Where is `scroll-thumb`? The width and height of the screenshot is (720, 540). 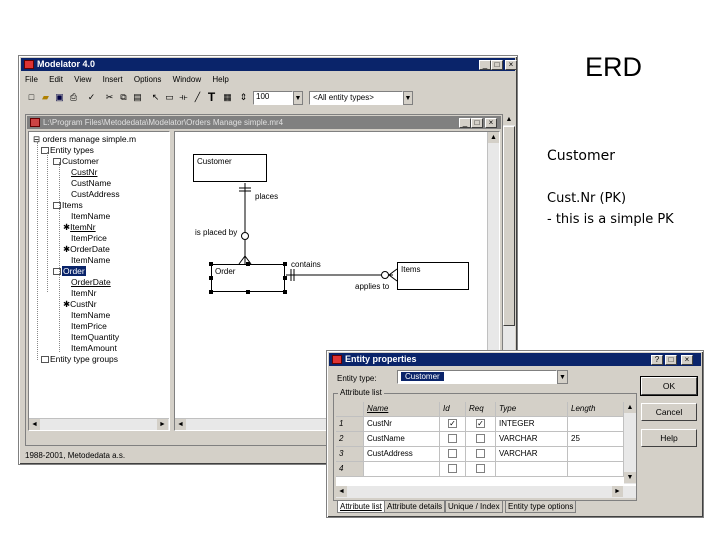
scroll-thumb is located at coordinates (509, 226).